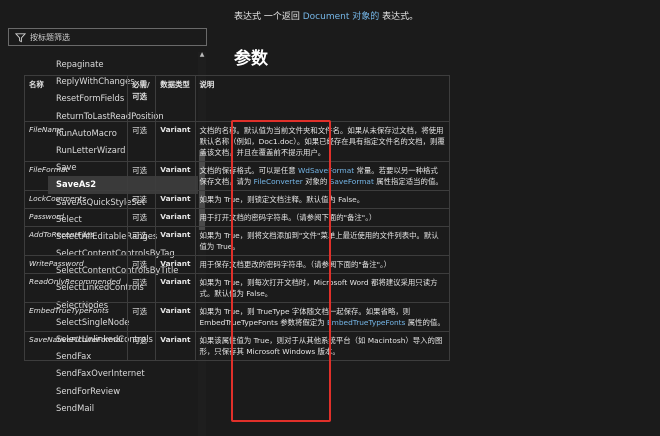  I want to click on param-description: 用于打开文档的密码字符串。（请参阅下面的"备注"。）, so click(322, 217).